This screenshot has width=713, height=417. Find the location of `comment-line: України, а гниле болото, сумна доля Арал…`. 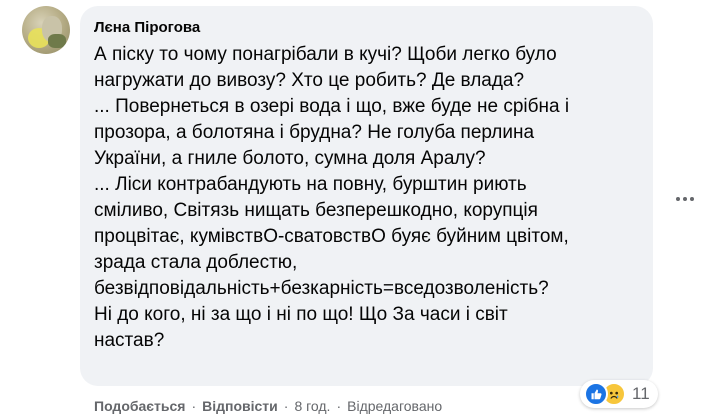

comment-line: України, а гниле болото, сумна доля Арал… is located at coordinates (290, 158).